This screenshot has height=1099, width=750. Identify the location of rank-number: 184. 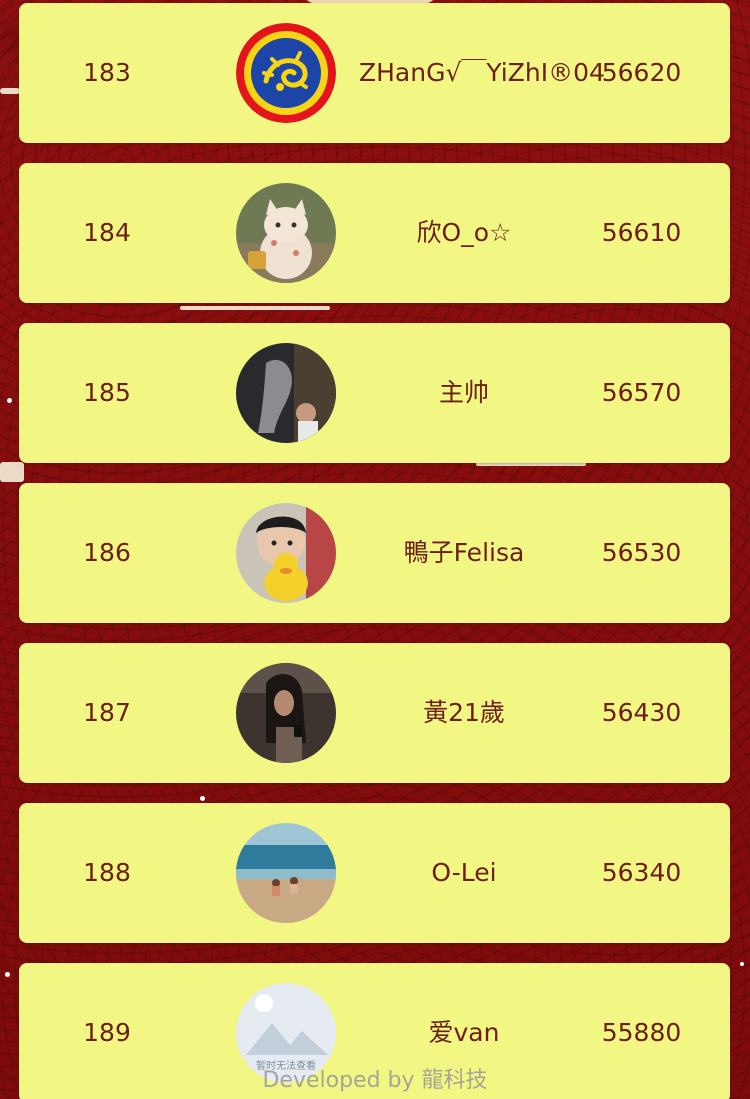
(107, 232).